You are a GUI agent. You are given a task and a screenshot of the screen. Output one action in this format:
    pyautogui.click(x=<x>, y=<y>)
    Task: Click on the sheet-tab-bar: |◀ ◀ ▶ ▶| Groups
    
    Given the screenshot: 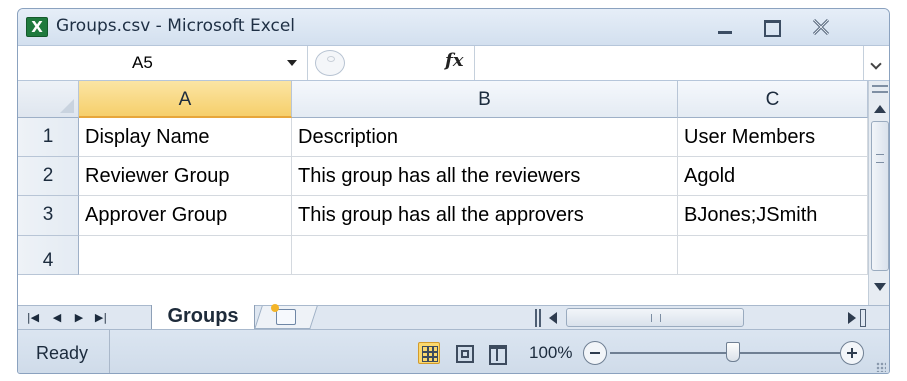 What is the action you would take?
    pyautogui.click(x=453, y=317)
    